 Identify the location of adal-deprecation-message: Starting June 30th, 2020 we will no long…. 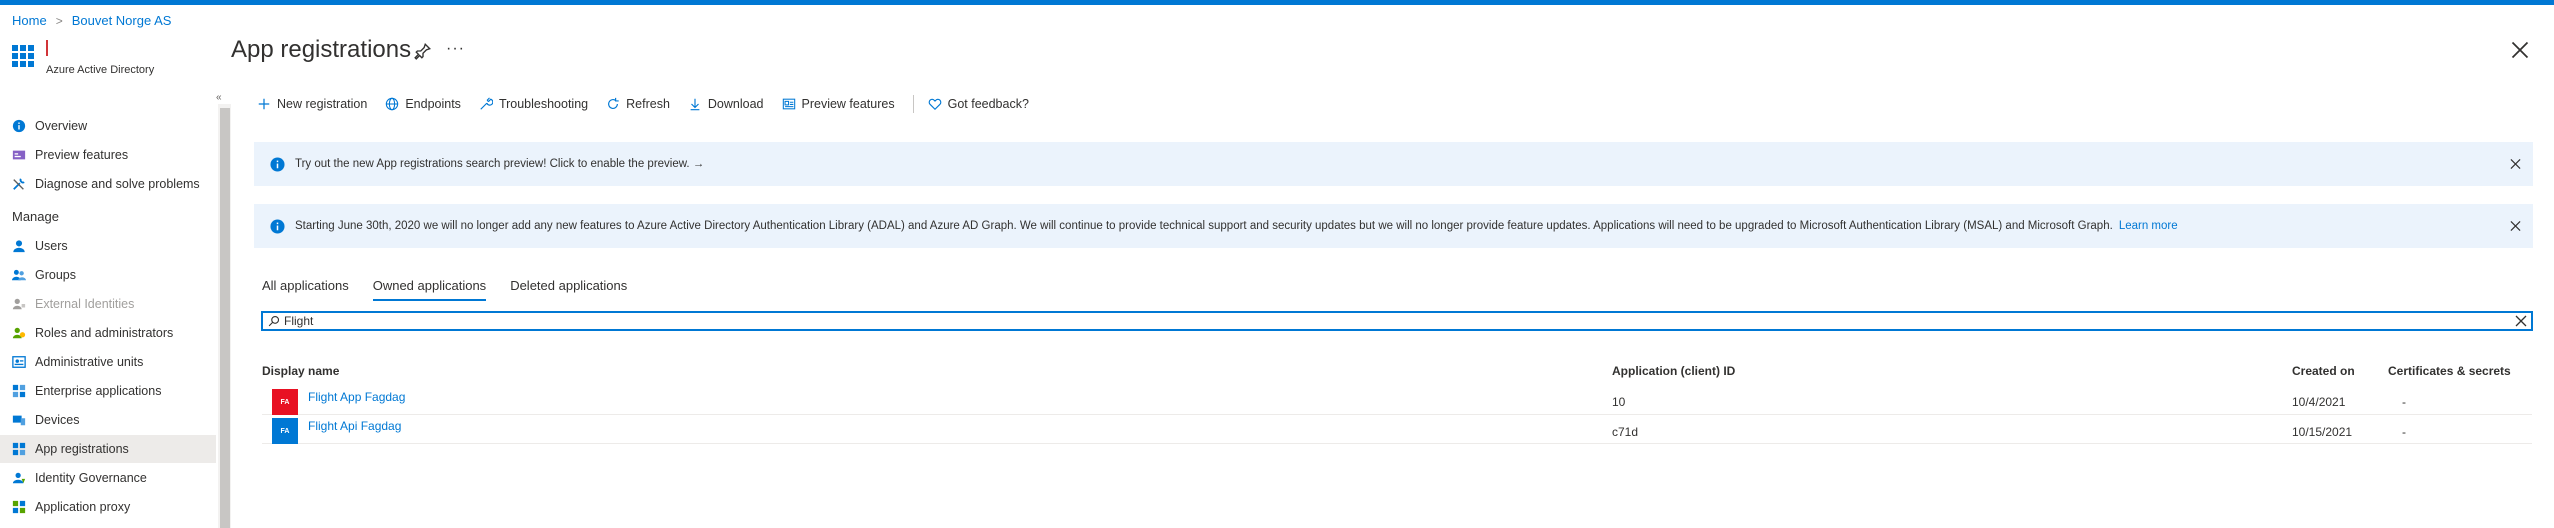
(1204, 226).